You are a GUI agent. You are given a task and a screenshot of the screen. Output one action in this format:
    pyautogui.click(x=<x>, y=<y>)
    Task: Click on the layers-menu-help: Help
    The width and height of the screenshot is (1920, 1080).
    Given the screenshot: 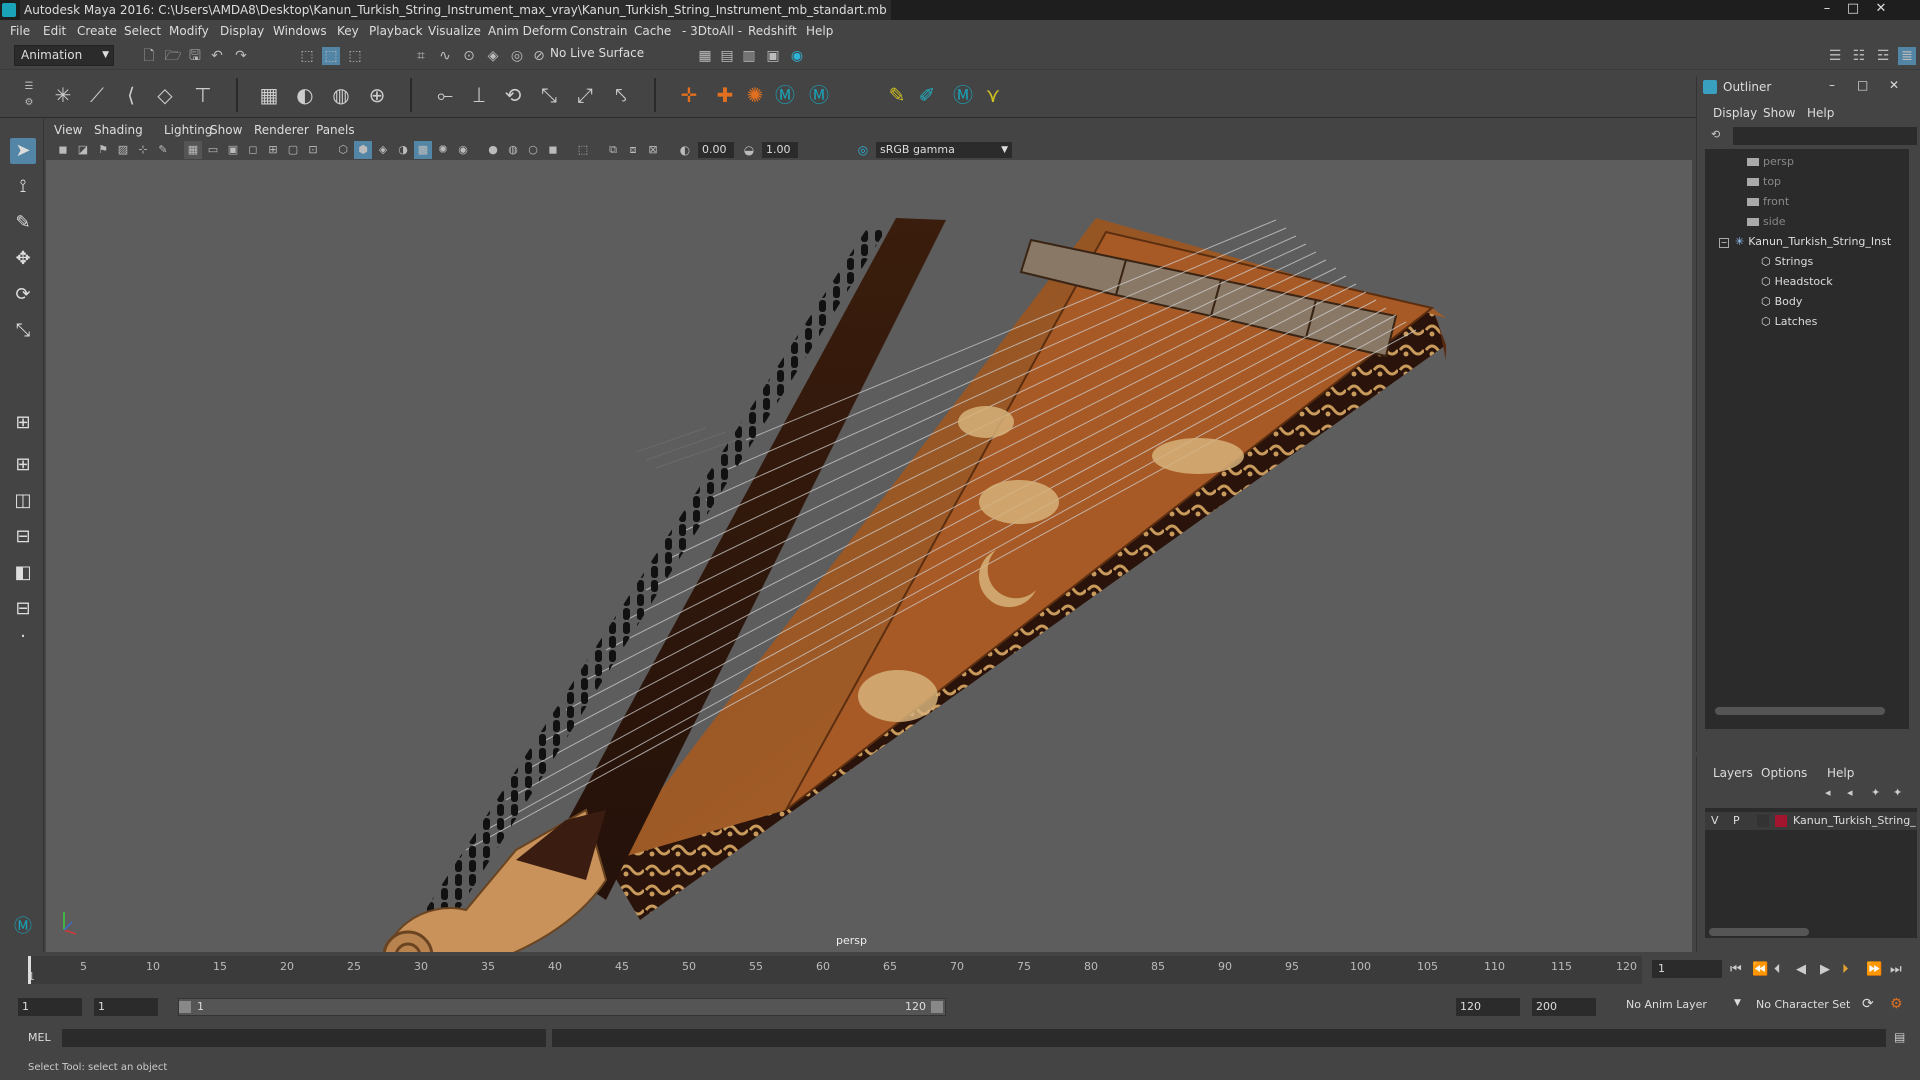 What is the action you would take?
    pyautogui.click(x=1840, y=773)
    